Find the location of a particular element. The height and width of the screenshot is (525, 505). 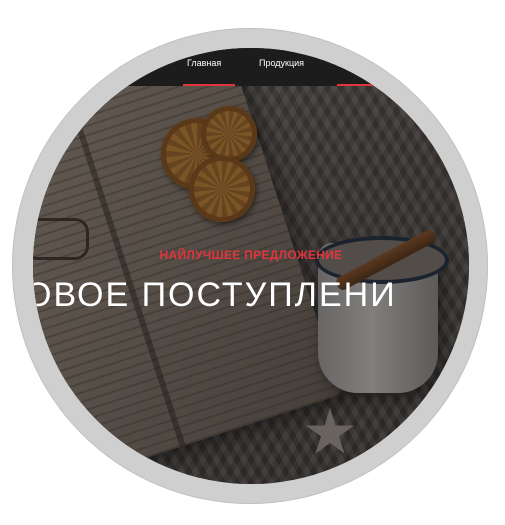

nav-active-underline-partial is located at coordinates (362, 85).